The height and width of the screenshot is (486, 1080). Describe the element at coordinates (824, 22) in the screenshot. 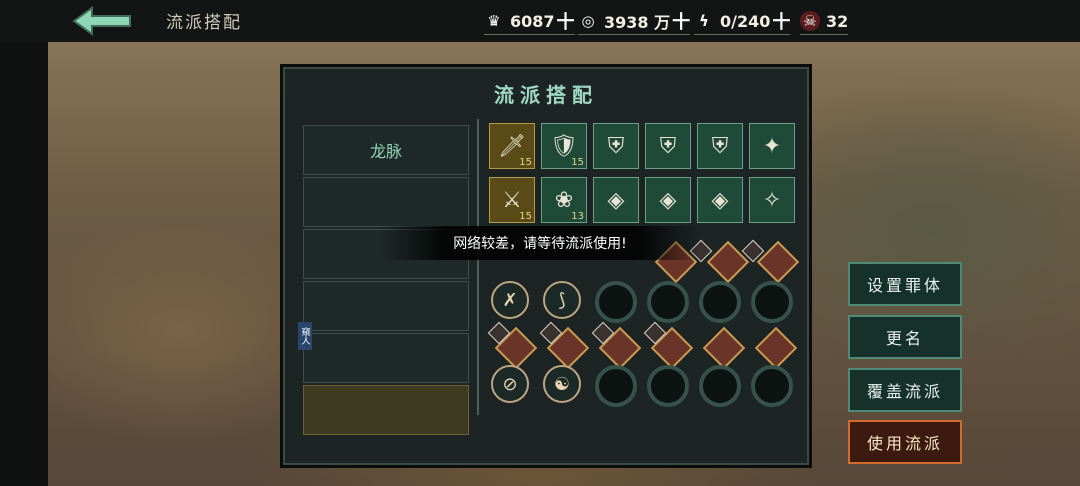

I see `resource-demon: ☠ 32` at that location.